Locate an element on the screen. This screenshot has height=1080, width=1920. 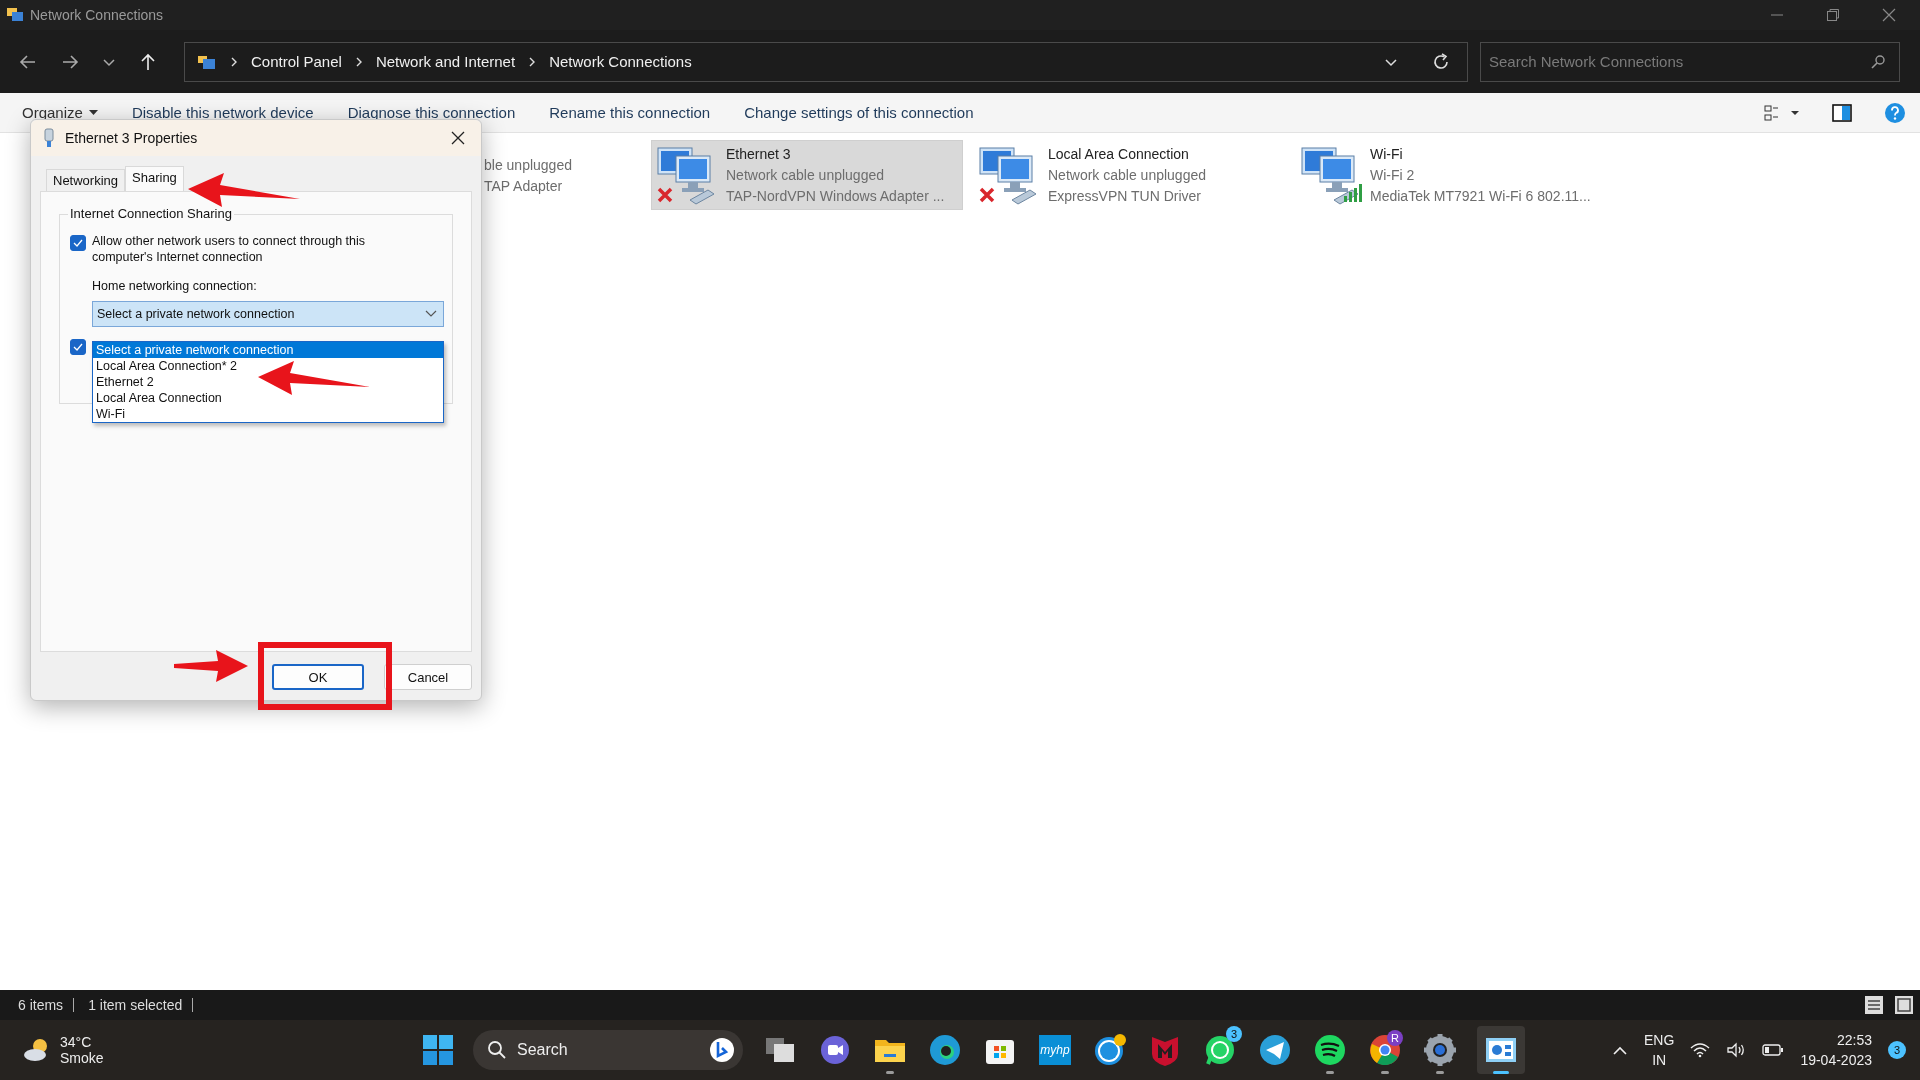
address-bar: Control Panel Network and Internet Network Connections is located at coordinates (826, 61).